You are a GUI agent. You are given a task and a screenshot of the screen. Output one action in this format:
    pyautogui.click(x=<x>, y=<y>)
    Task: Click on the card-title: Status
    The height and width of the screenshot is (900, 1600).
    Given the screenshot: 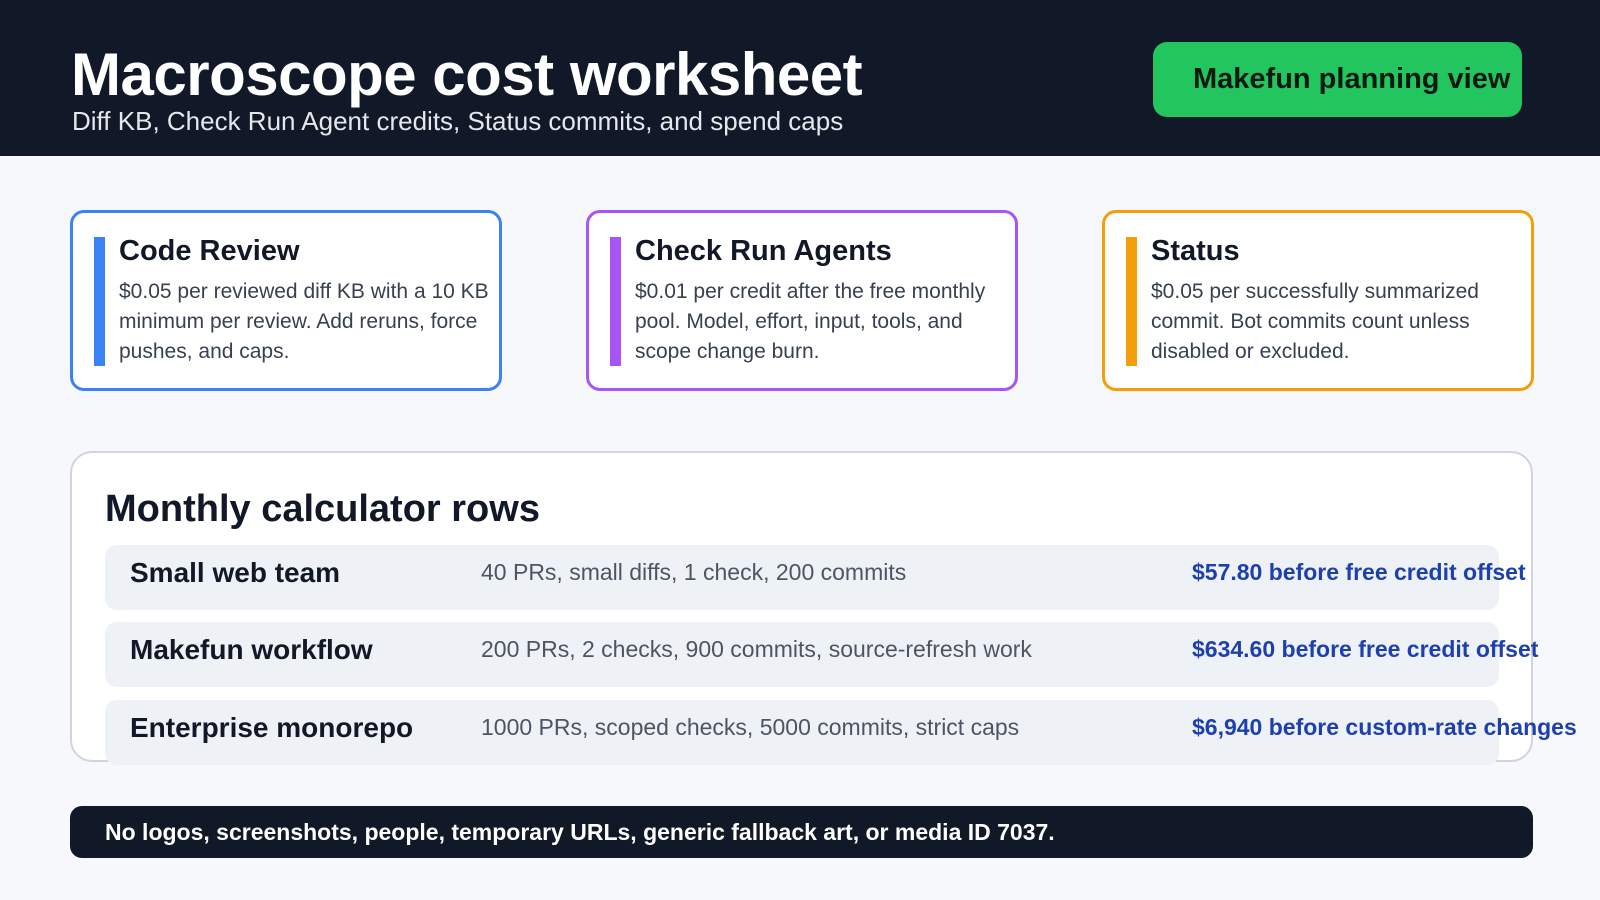 What is the action you would take?
    pyautogui.click(x=1195, y=251)
    